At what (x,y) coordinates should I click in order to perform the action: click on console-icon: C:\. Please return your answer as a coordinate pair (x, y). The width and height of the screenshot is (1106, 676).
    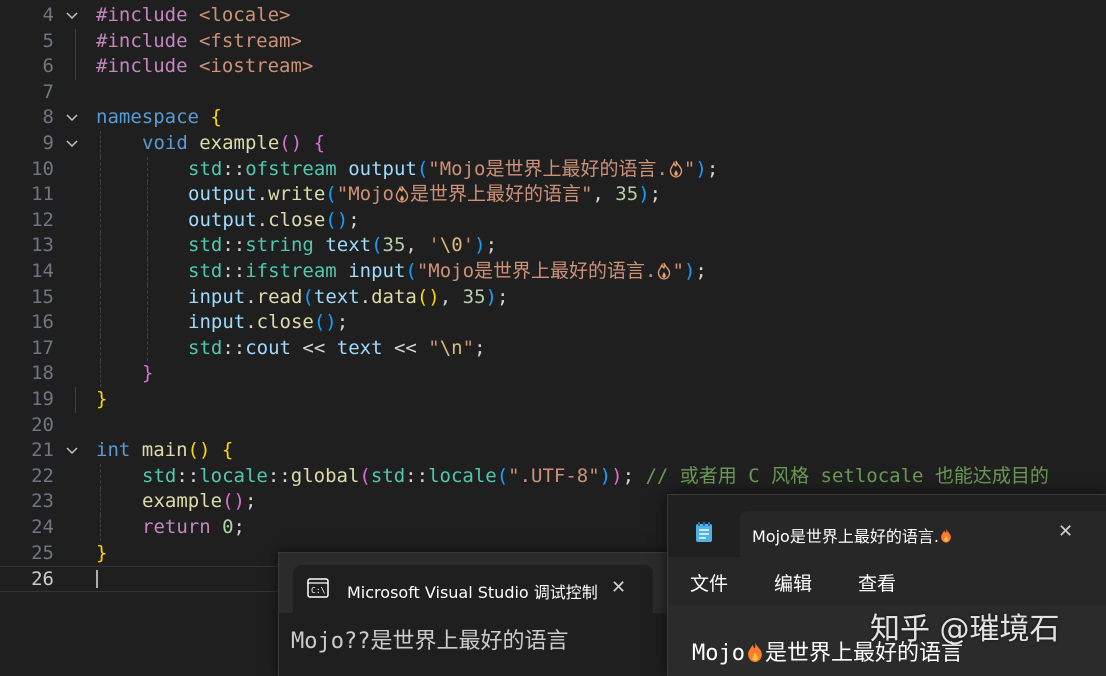
    Looking at the image, I should click on (318, 590).